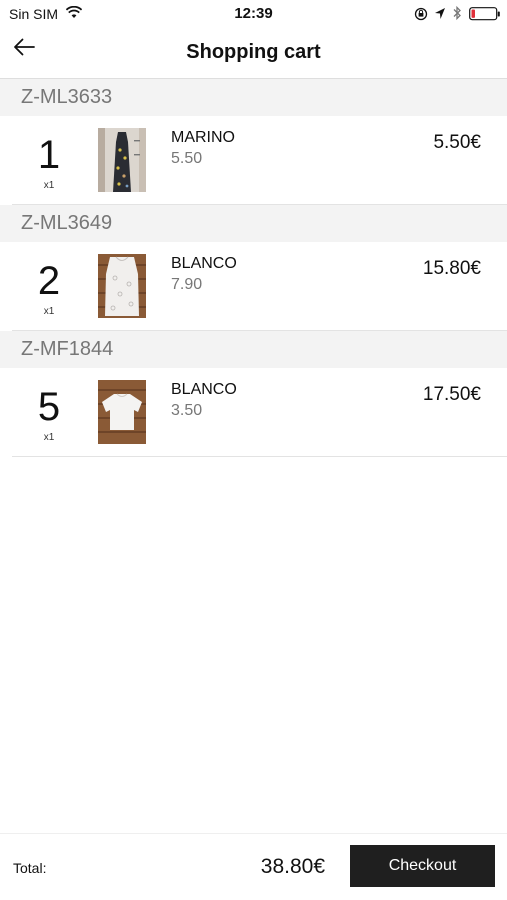 The image size is (507, 900). I want to click on item-quantity: 5, so click(49, 407).